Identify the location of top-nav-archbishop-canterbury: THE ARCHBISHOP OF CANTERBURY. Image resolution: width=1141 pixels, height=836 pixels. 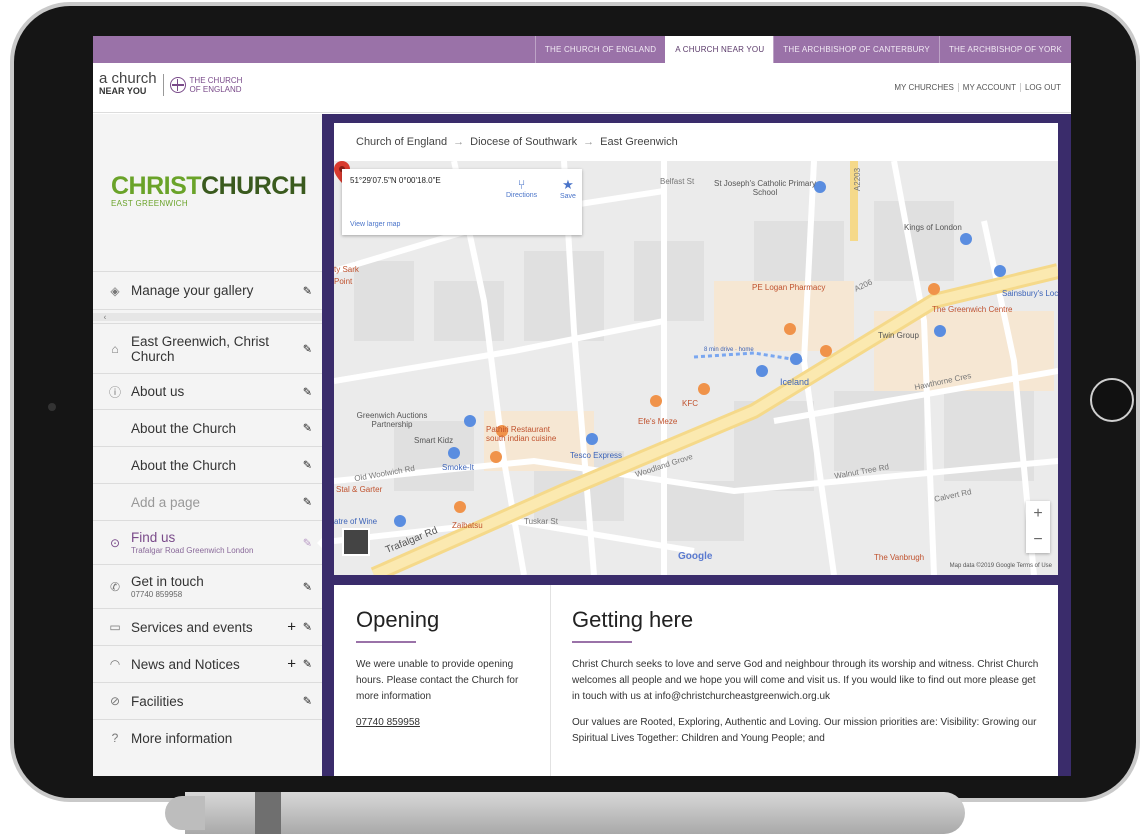
(856, 49).